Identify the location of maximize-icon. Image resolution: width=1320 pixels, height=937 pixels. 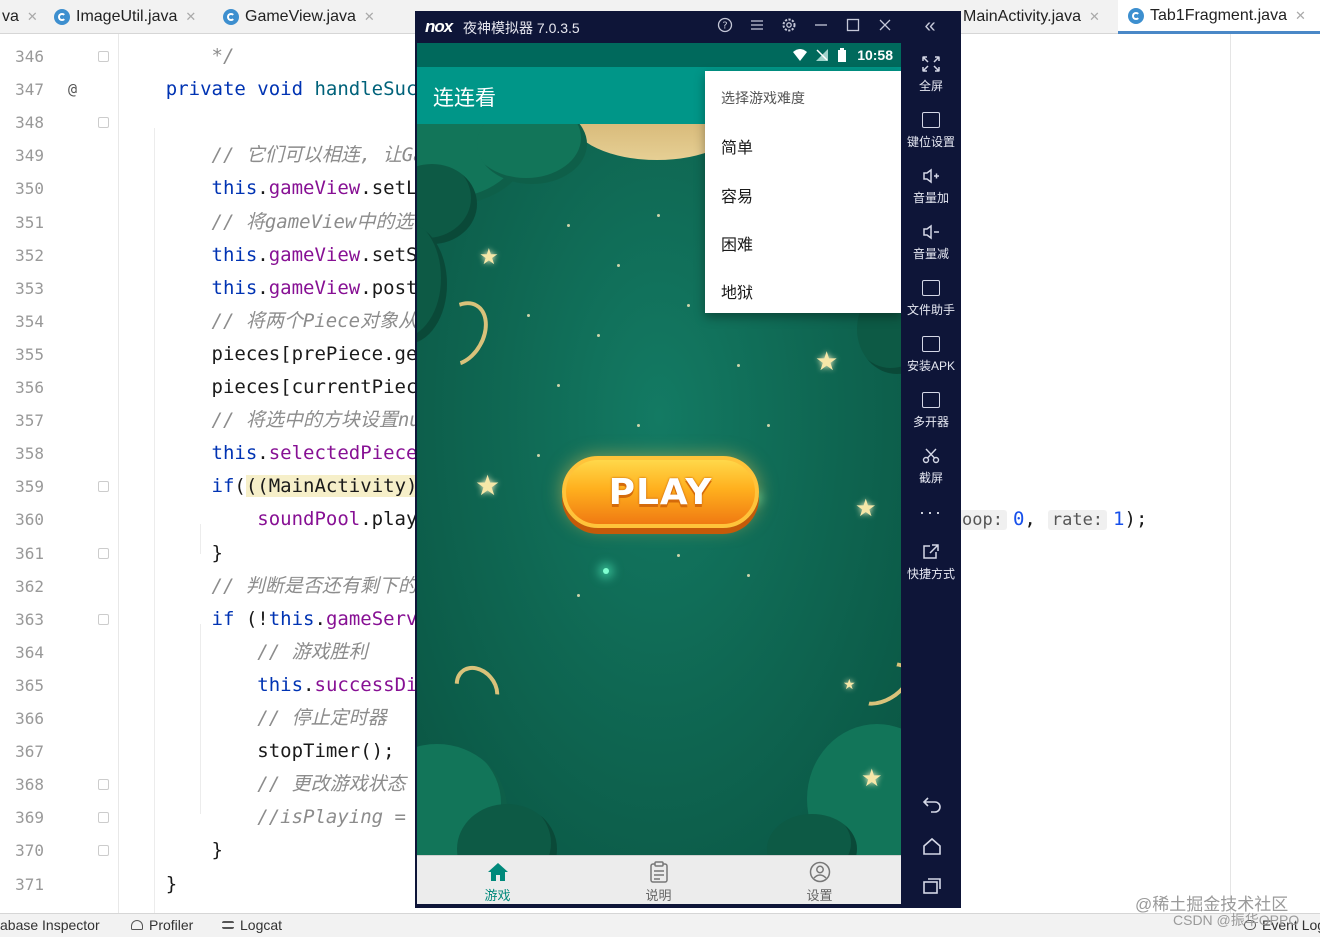
(853, 27).